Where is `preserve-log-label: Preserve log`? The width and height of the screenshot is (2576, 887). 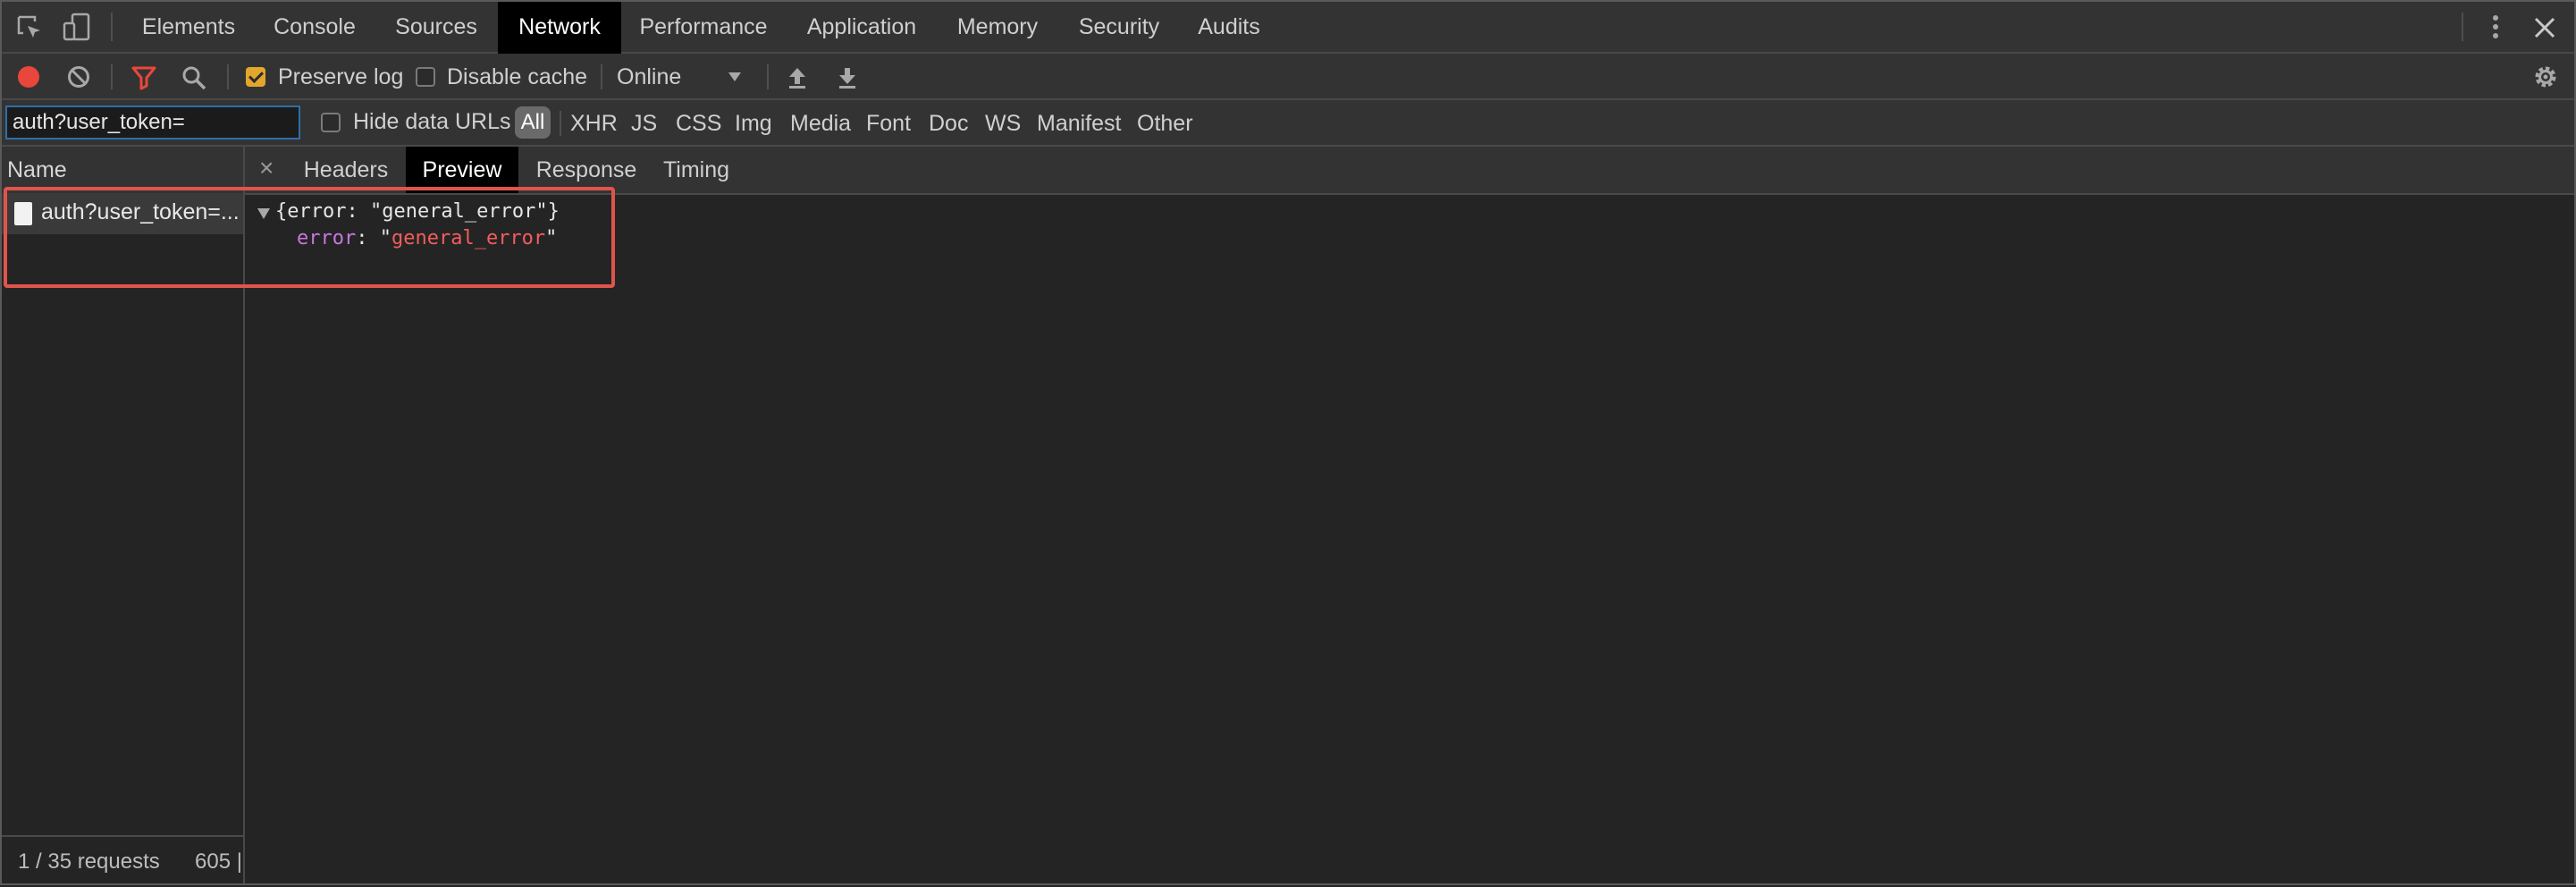
preserve-log-label: Preserve log is located at coordinates (341, 77).